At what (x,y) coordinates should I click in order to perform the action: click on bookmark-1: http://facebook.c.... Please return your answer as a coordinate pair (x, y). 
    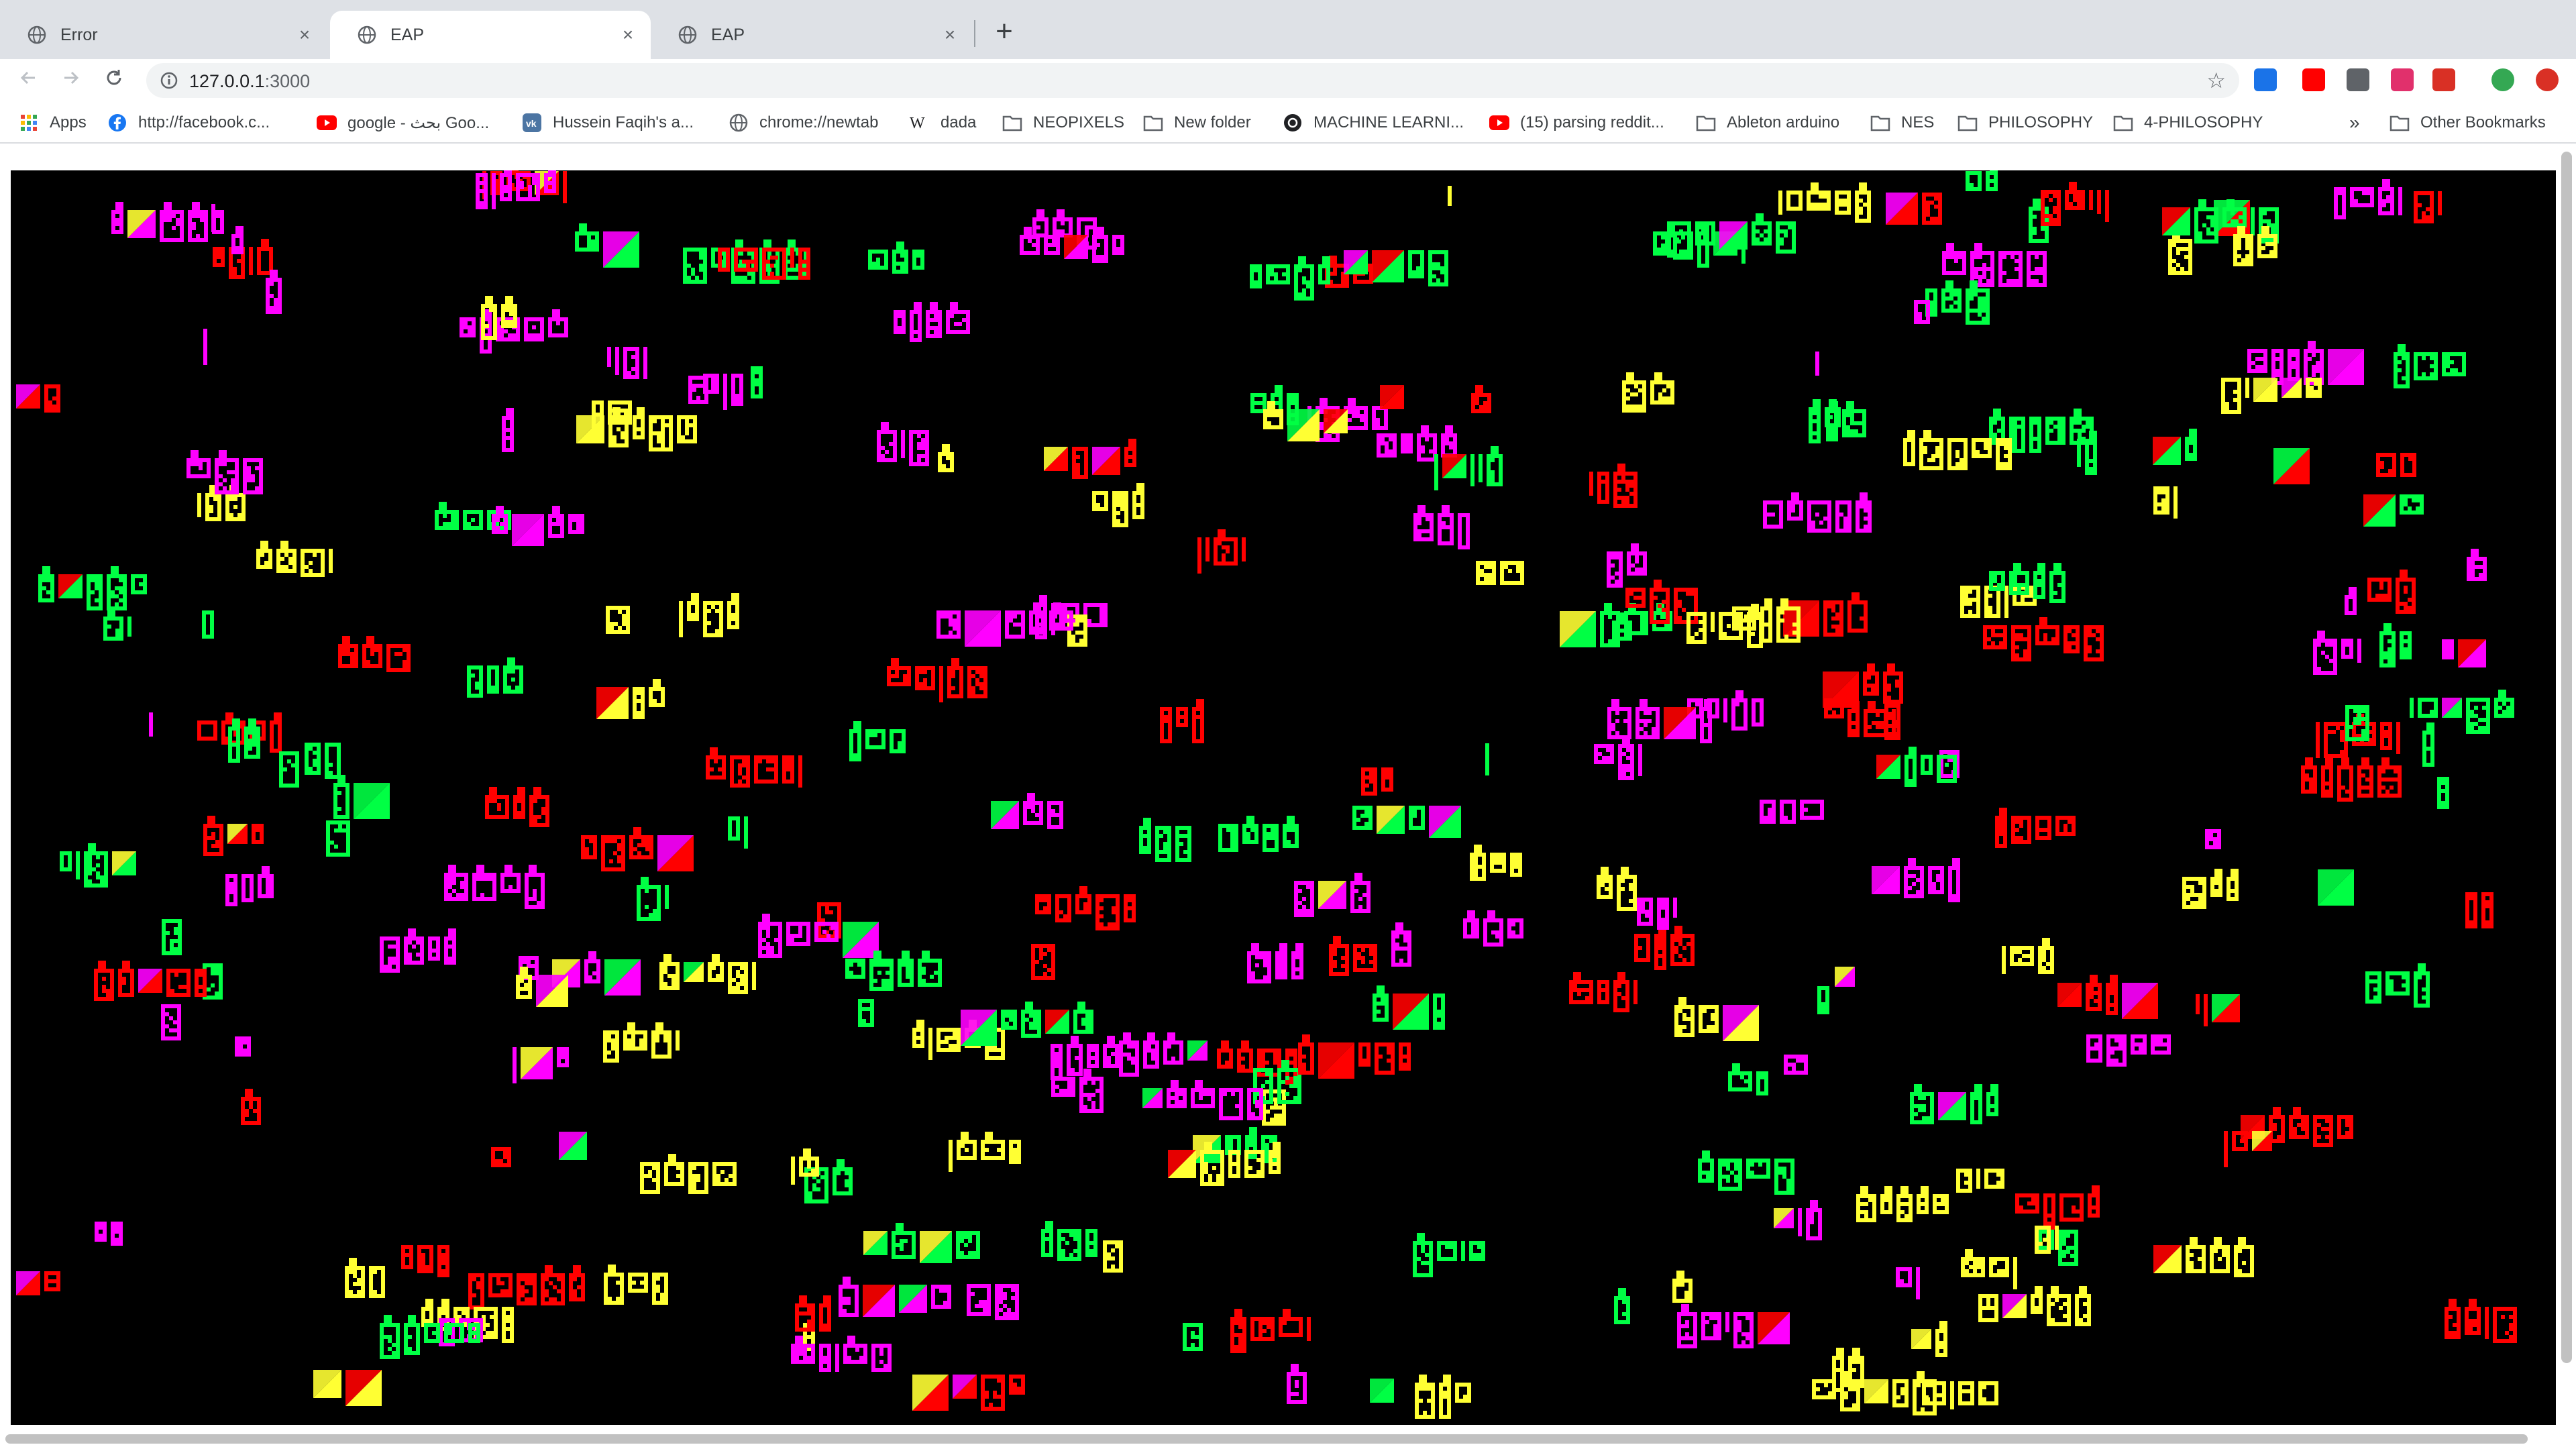
    Looking at the image, I should click on (188, 123).